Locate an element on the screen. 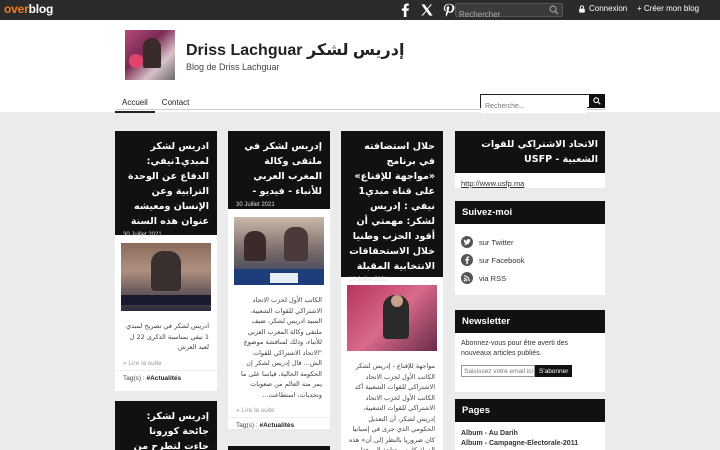 This screenshot has width=720, height=450. follow-twitter: sur Twitter is located at coordinates (530, 242).